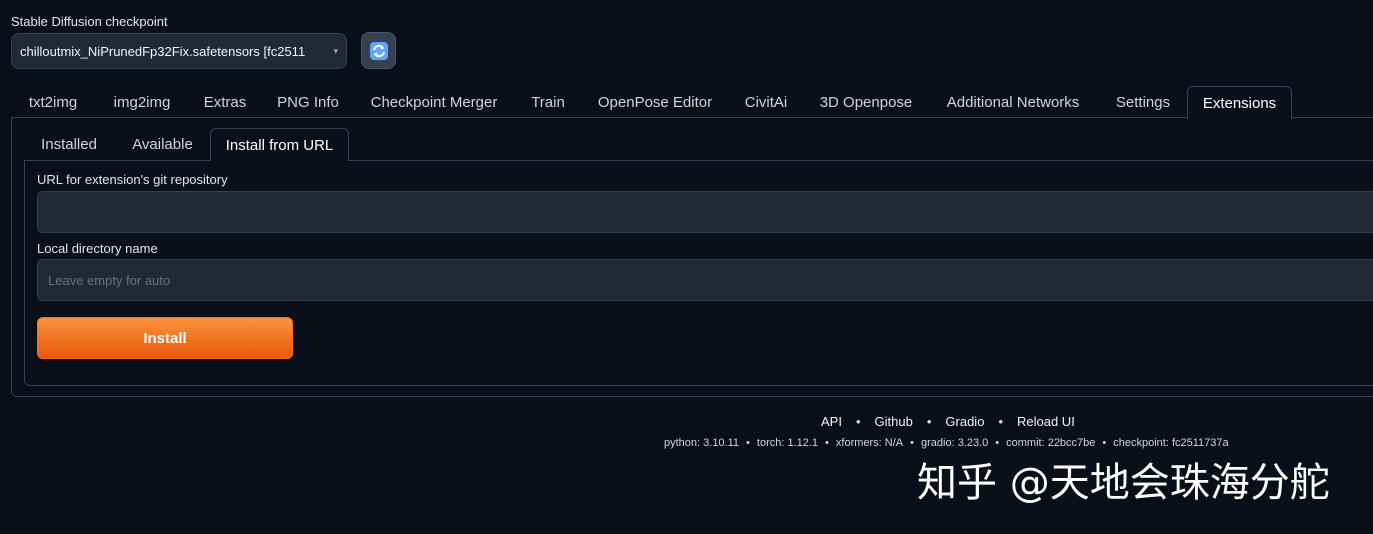 This screenshot has width=1373, height=534. I want to click on git-url-input, so click(705, 212).